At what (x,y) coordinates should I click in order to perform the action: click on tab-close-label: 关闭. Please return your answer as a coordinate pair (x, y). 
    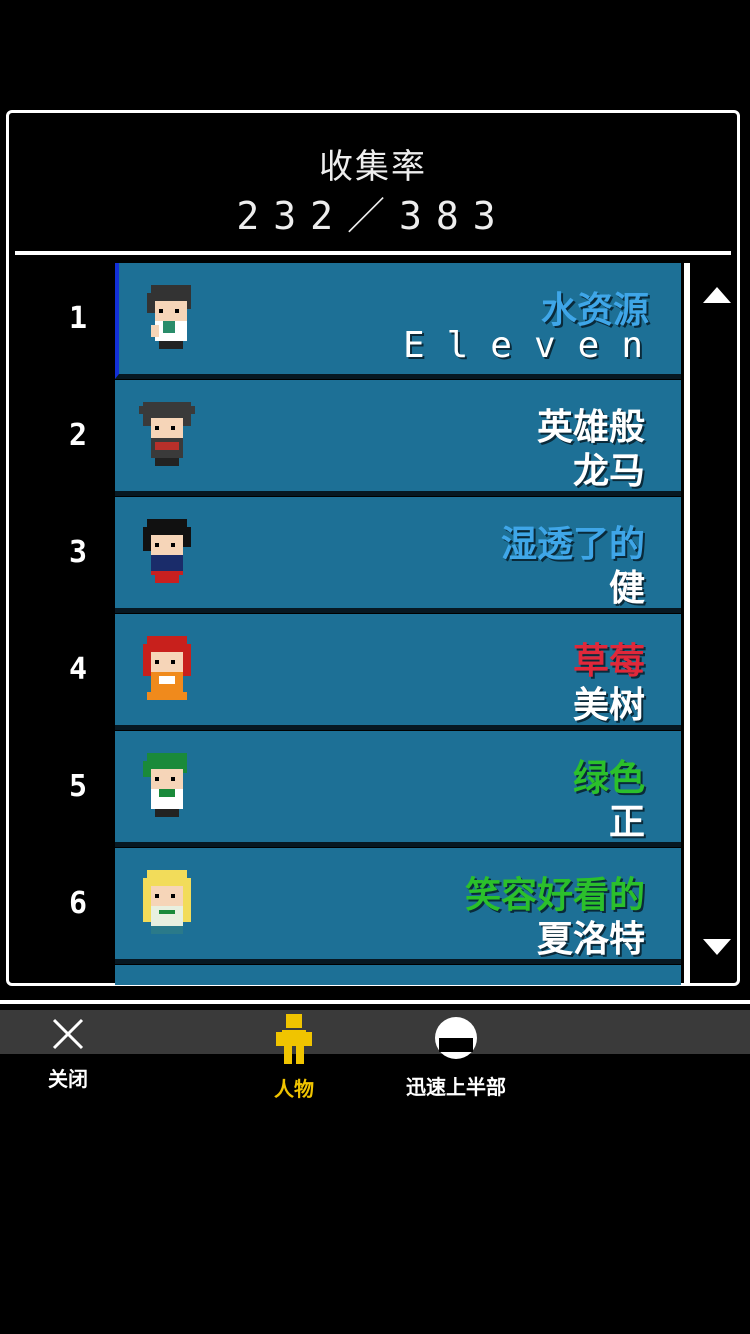
    Looking at the image, I should click on (68, 1079).